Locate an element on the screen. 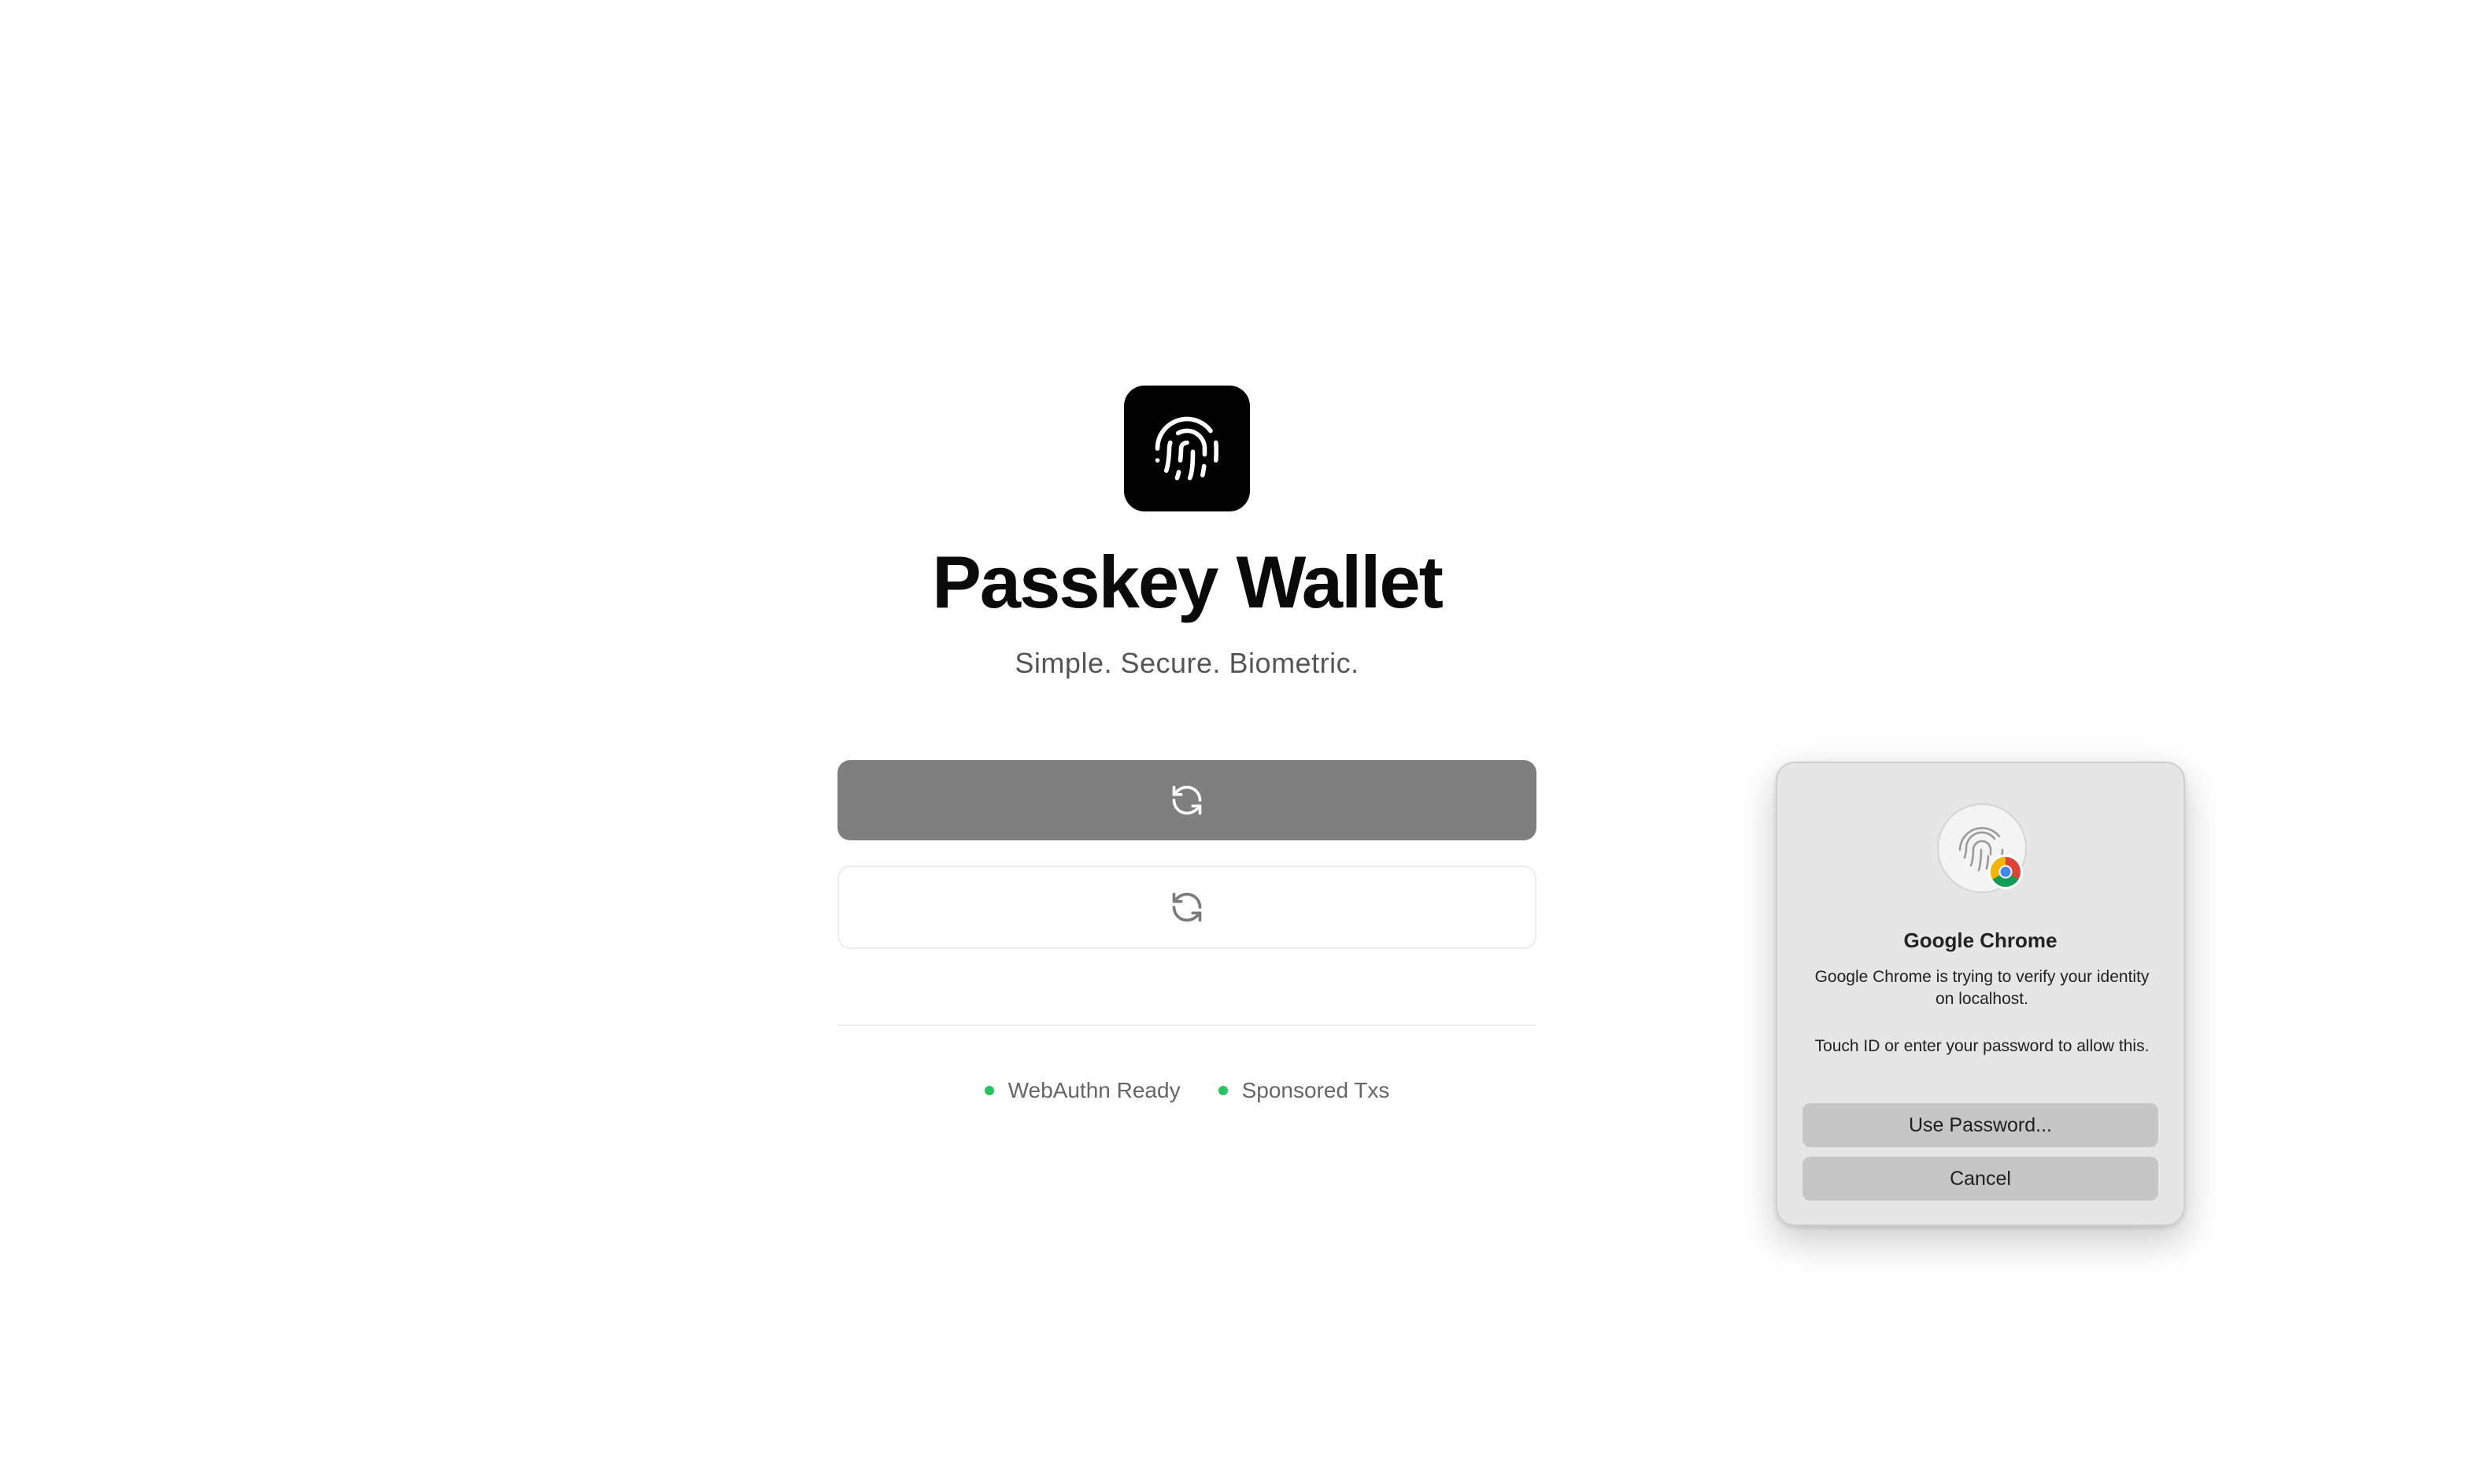 The height and width of the screenshot is (1484, 2492). status-label: WebAuthn Ready is located at coordinates (1094, 1090).